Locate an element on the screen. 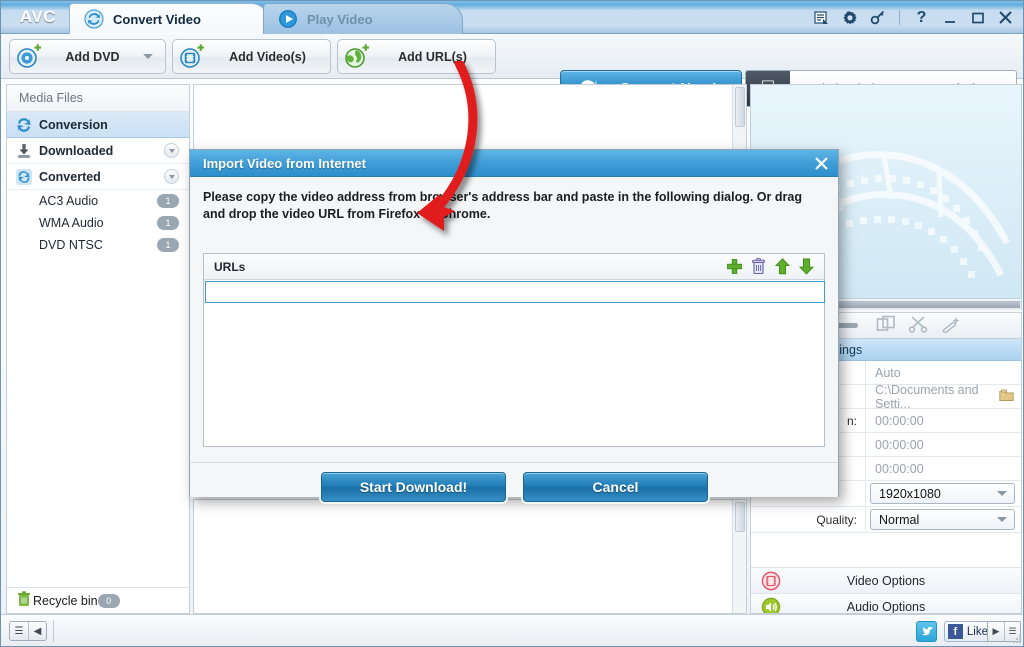 Image resolution: width=1024 pixels, height=647 pixels. trash-icon is located at coordinates (24, 600).